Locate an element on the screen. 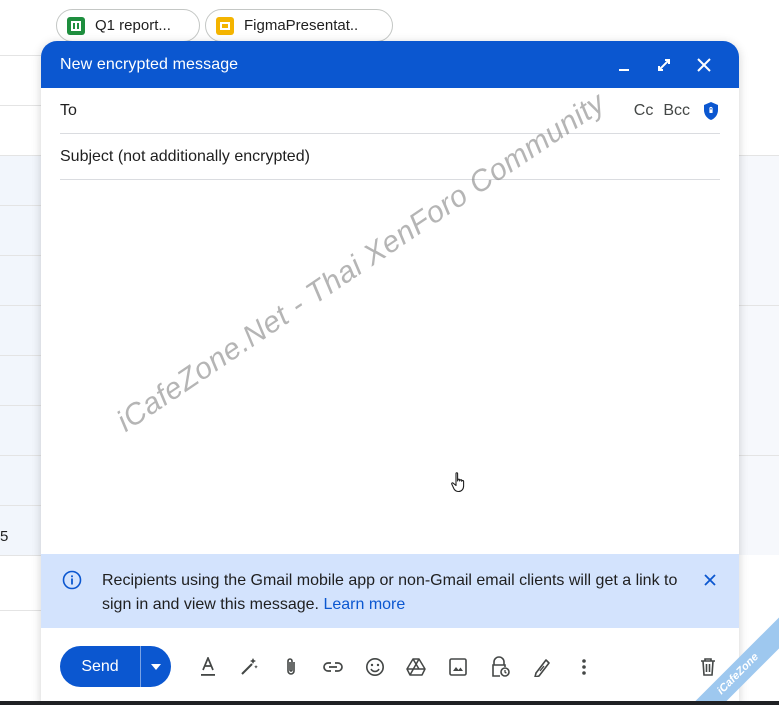  caret-down-icon is located at coordinates (156, 666).